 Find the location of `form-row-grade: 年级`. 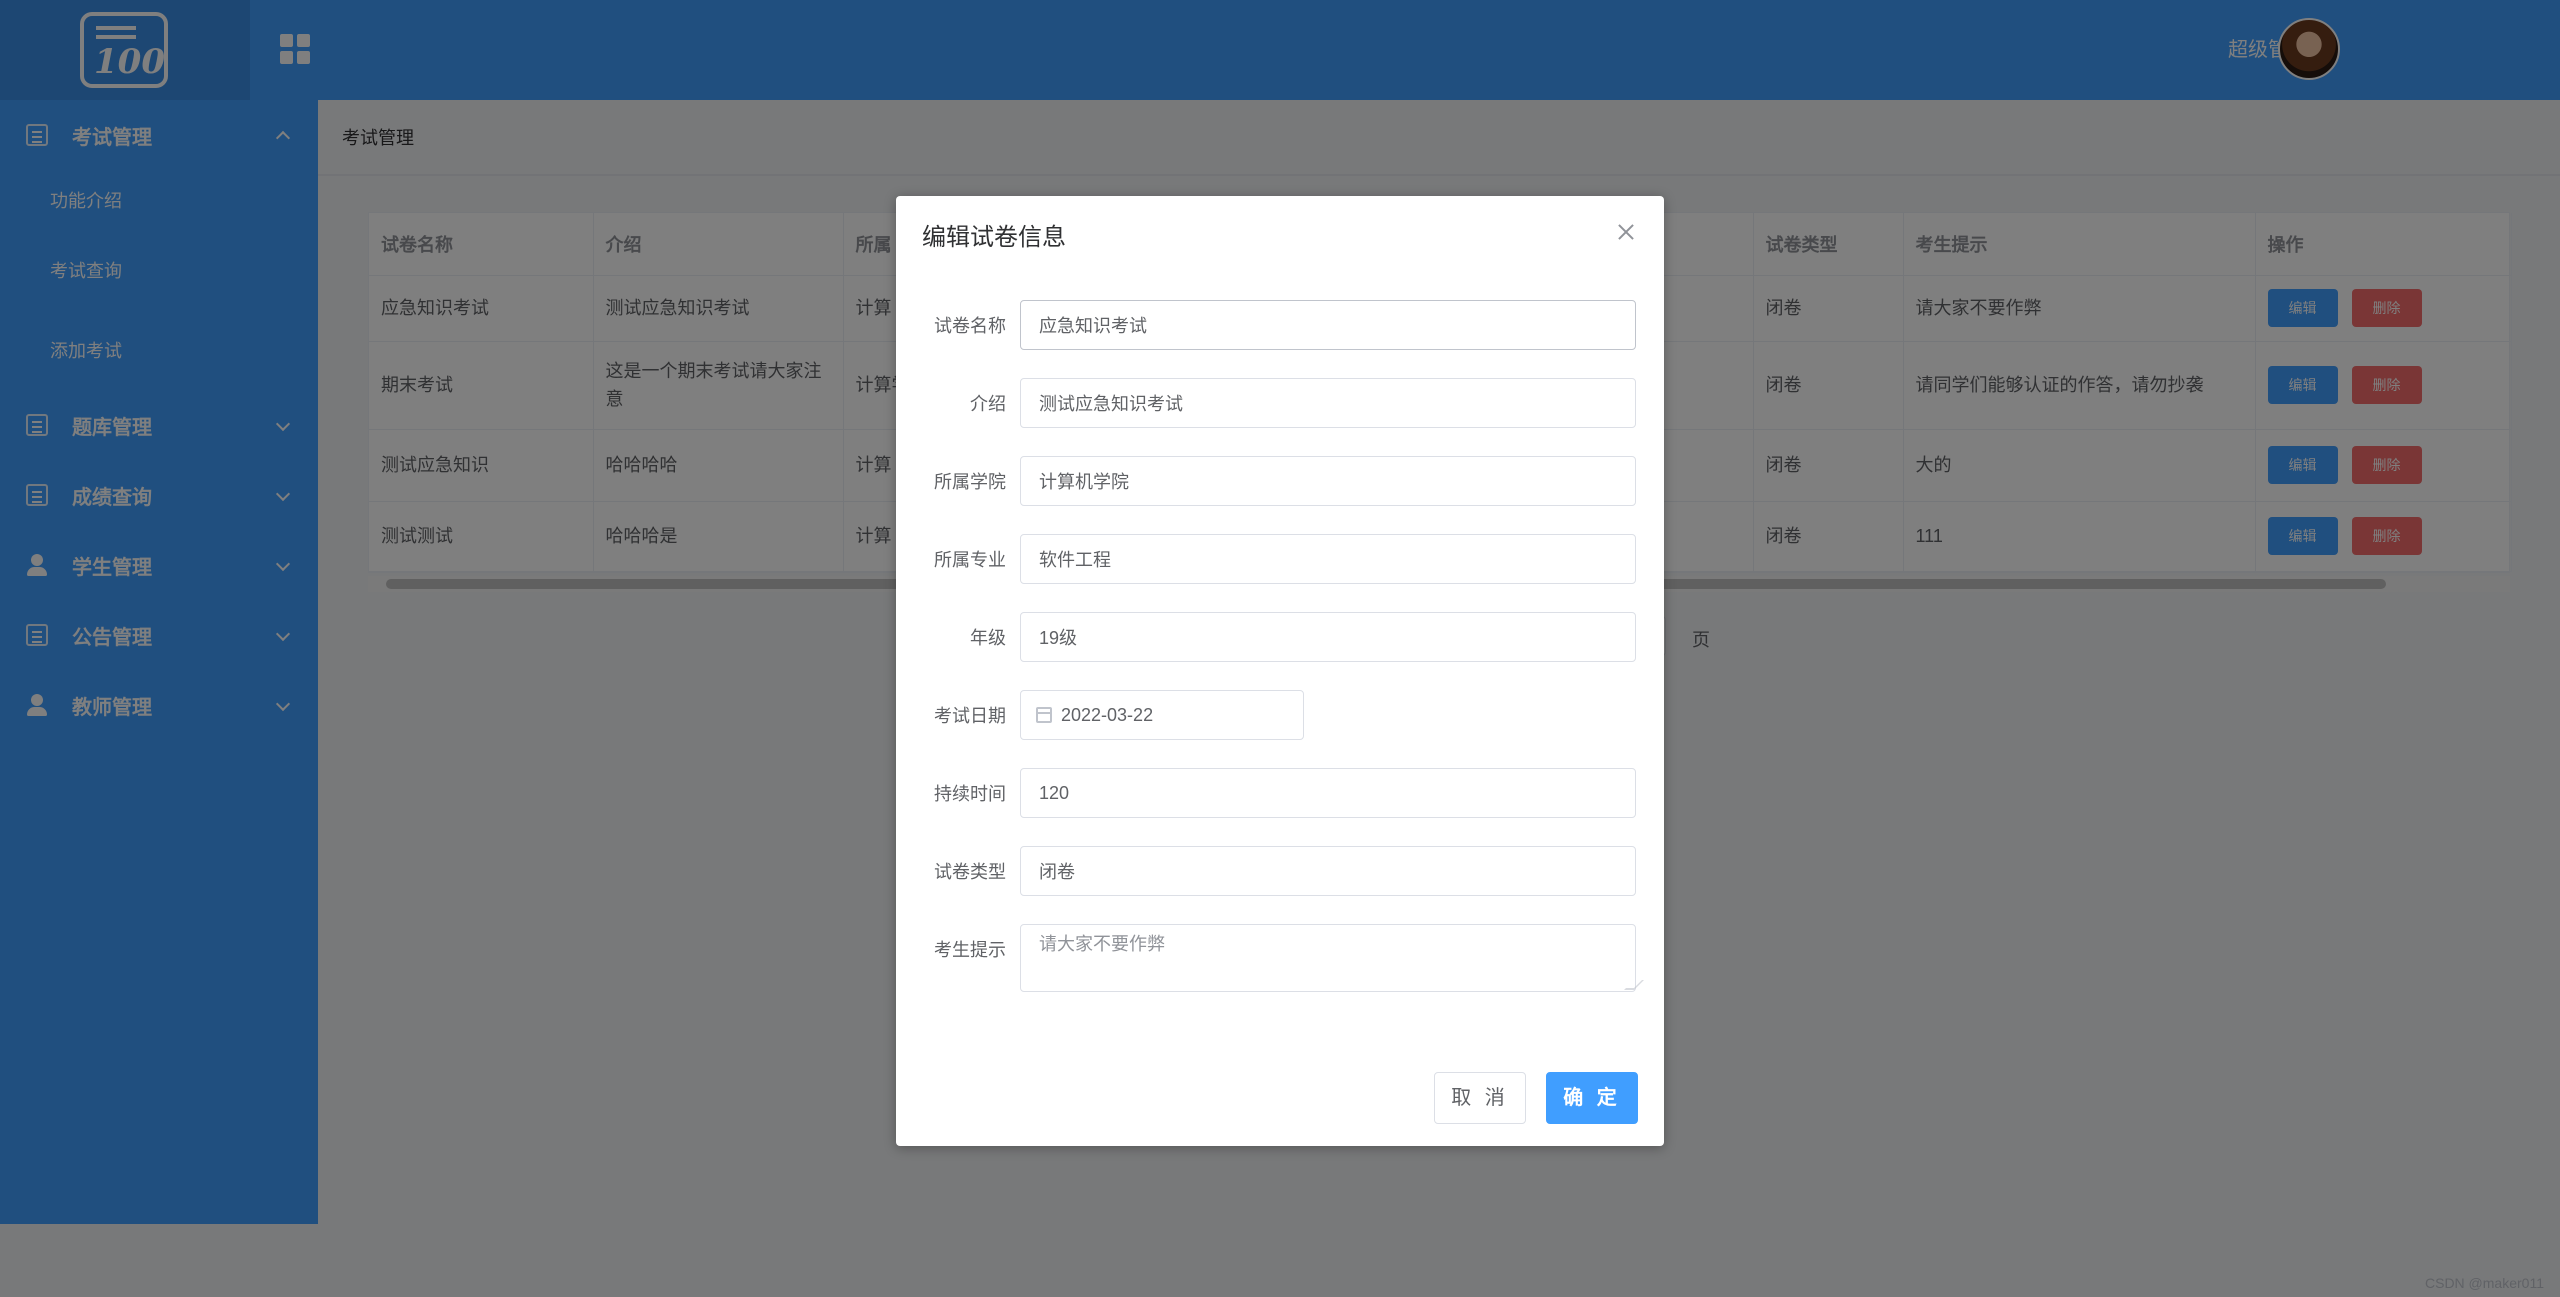

form-row-grade: 年级 is located at coordinates (1280, 638).